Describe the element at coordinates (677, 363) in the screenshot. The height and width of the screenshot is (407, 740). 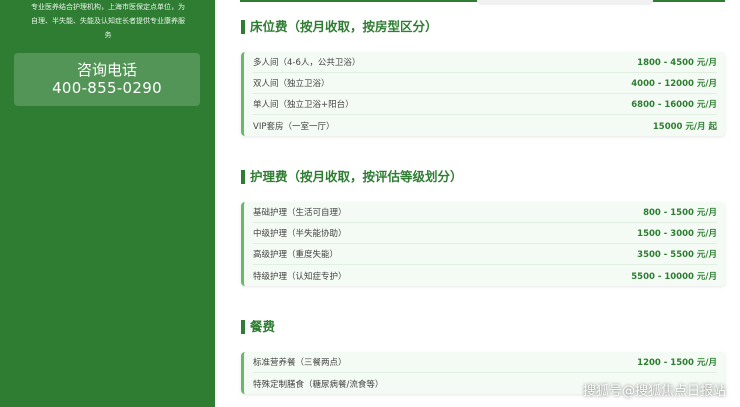
I see `row-price: 1200 - 1500 元/月` at that location.